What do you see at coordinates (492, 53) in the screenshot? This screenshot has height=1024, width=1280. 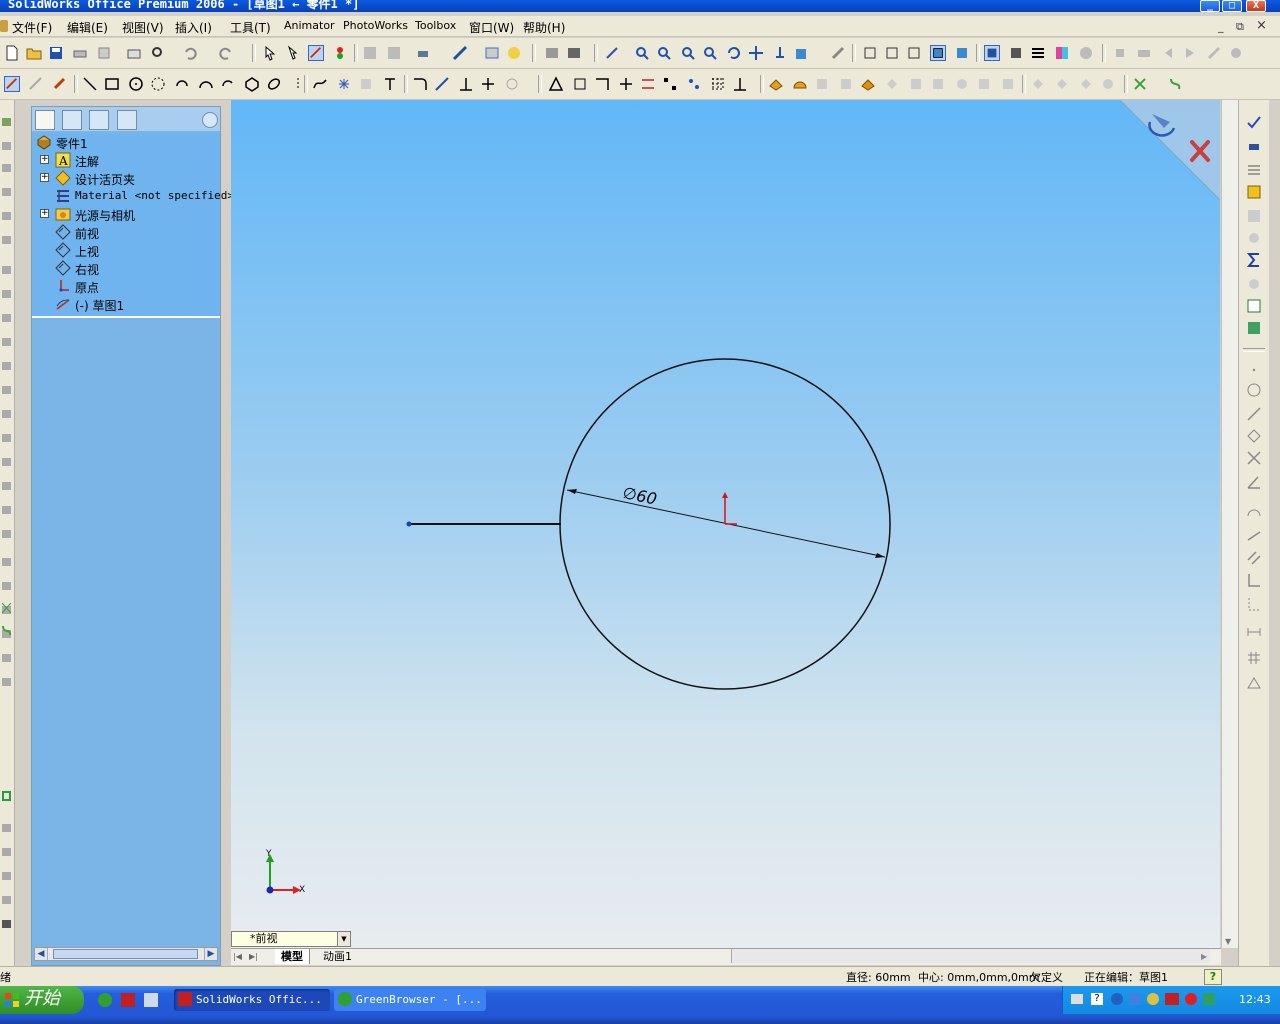 I see `toolbox-icon` at bounding box center [492, 53].